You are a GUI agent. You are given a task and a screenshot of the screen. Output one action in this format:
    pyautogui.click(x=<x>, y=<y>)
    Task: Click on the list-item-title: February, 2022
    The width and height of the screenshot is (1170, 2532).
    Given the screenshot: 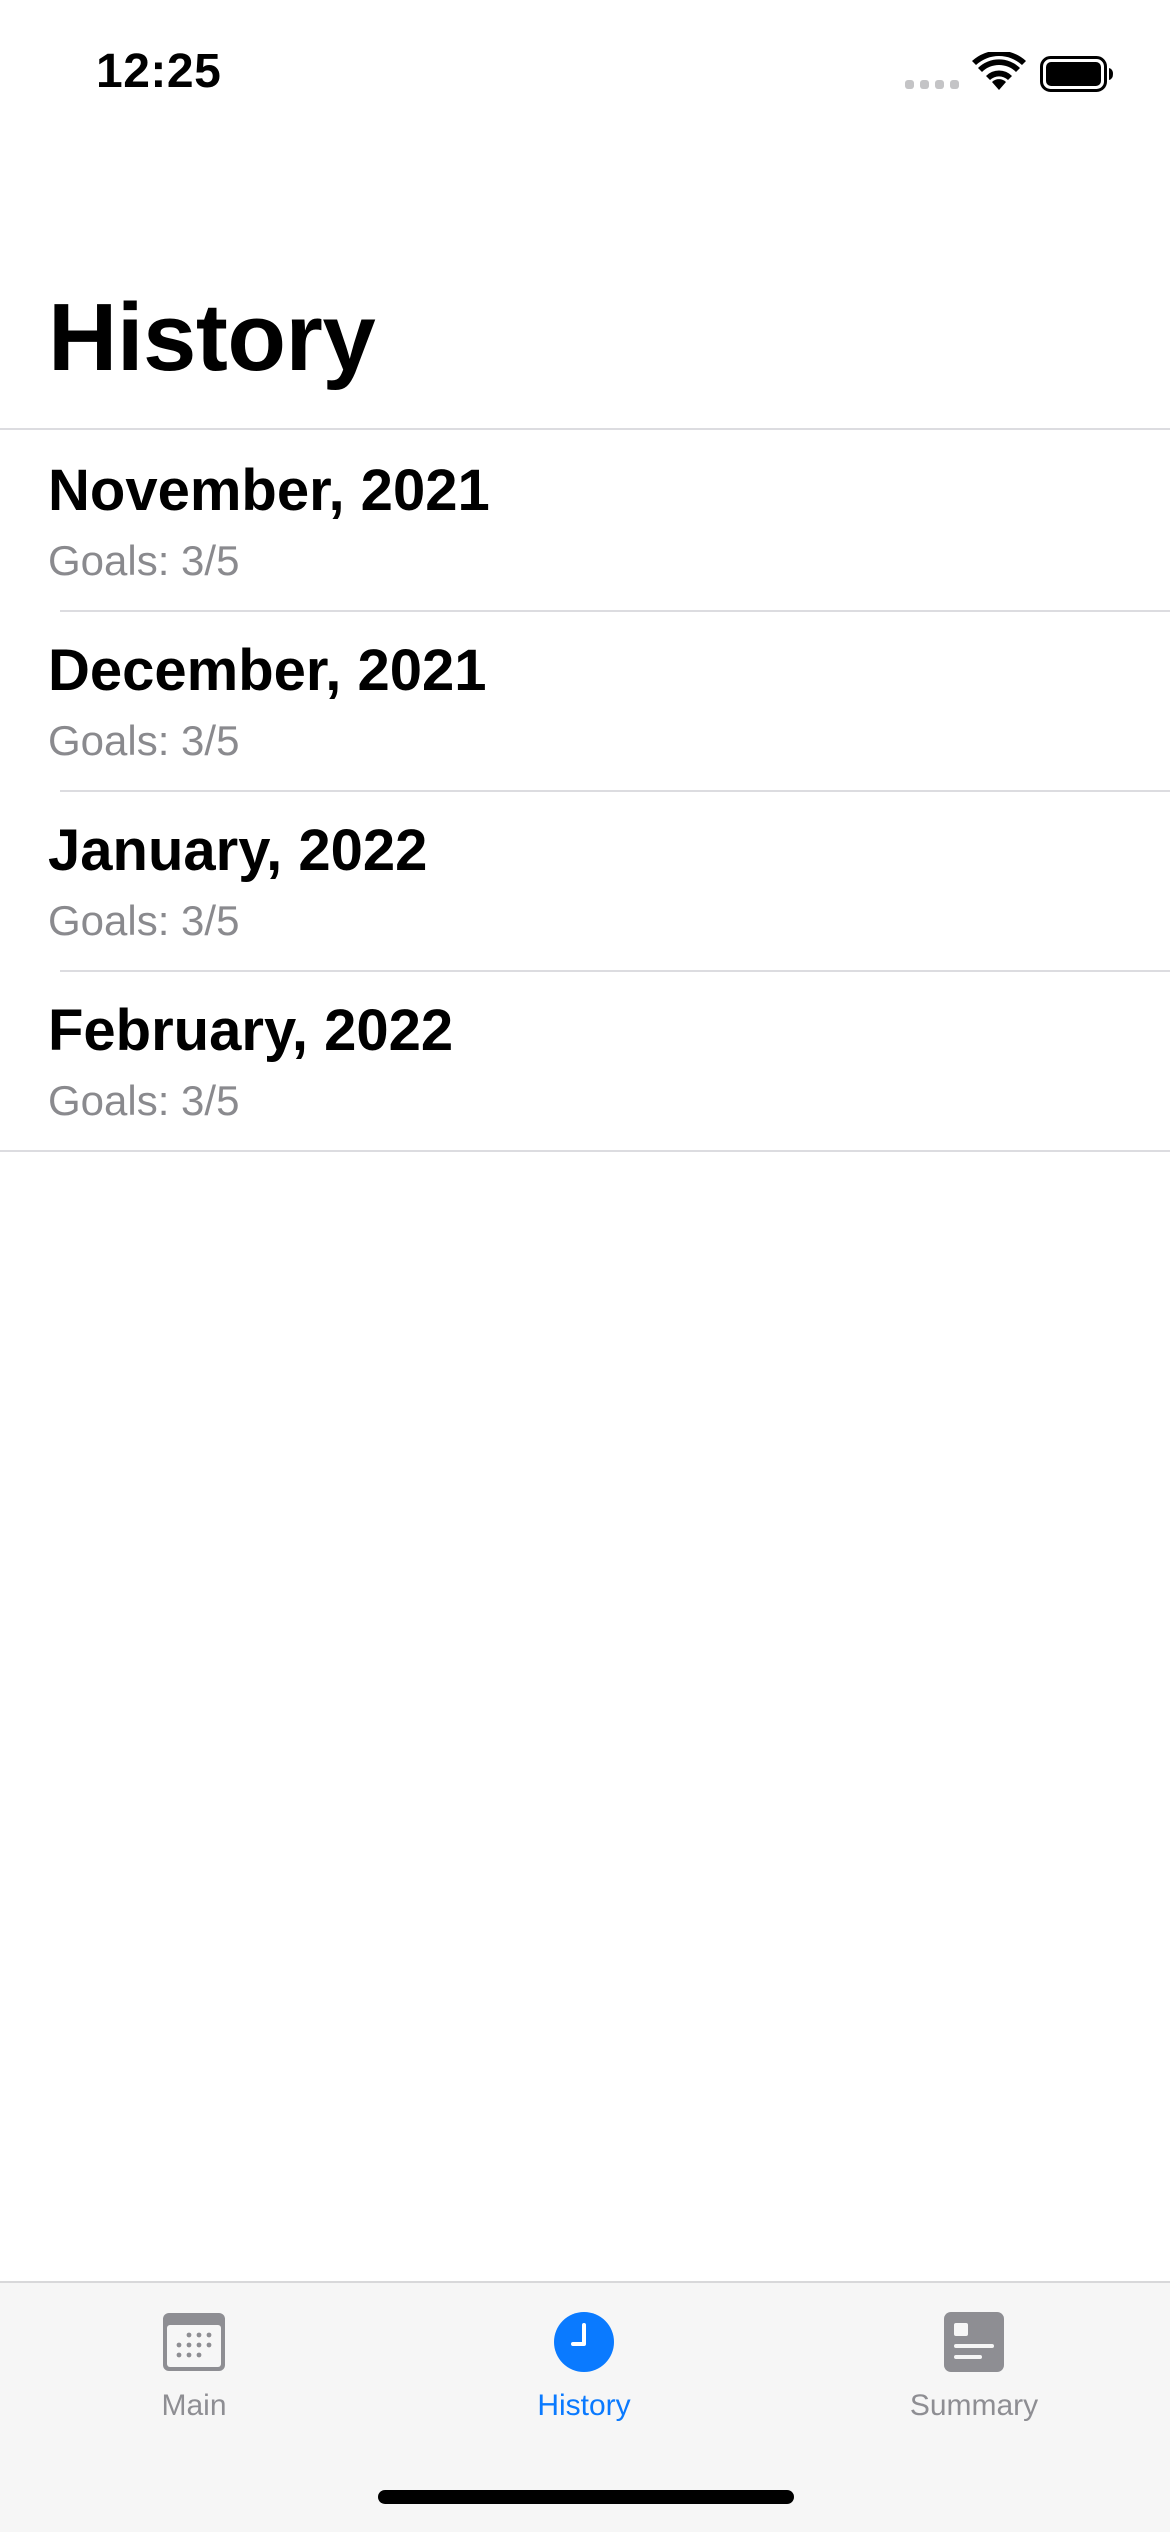 What is the action you would take?
    pyautogui.click(x=251, y=1030)
    